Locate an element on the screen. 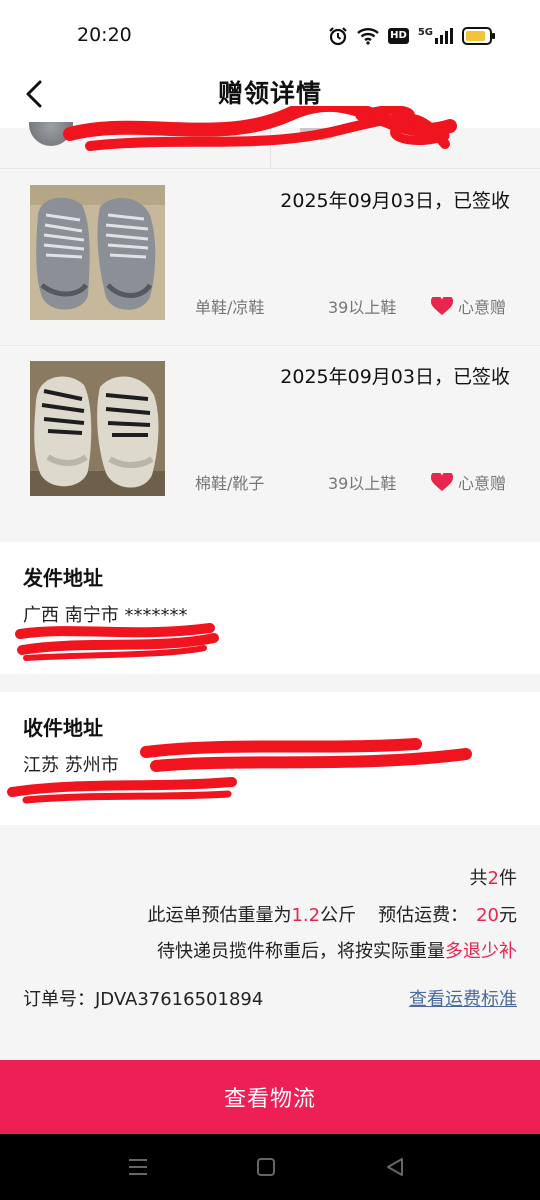  back-nav-button is located at coordinates (395, 1167).